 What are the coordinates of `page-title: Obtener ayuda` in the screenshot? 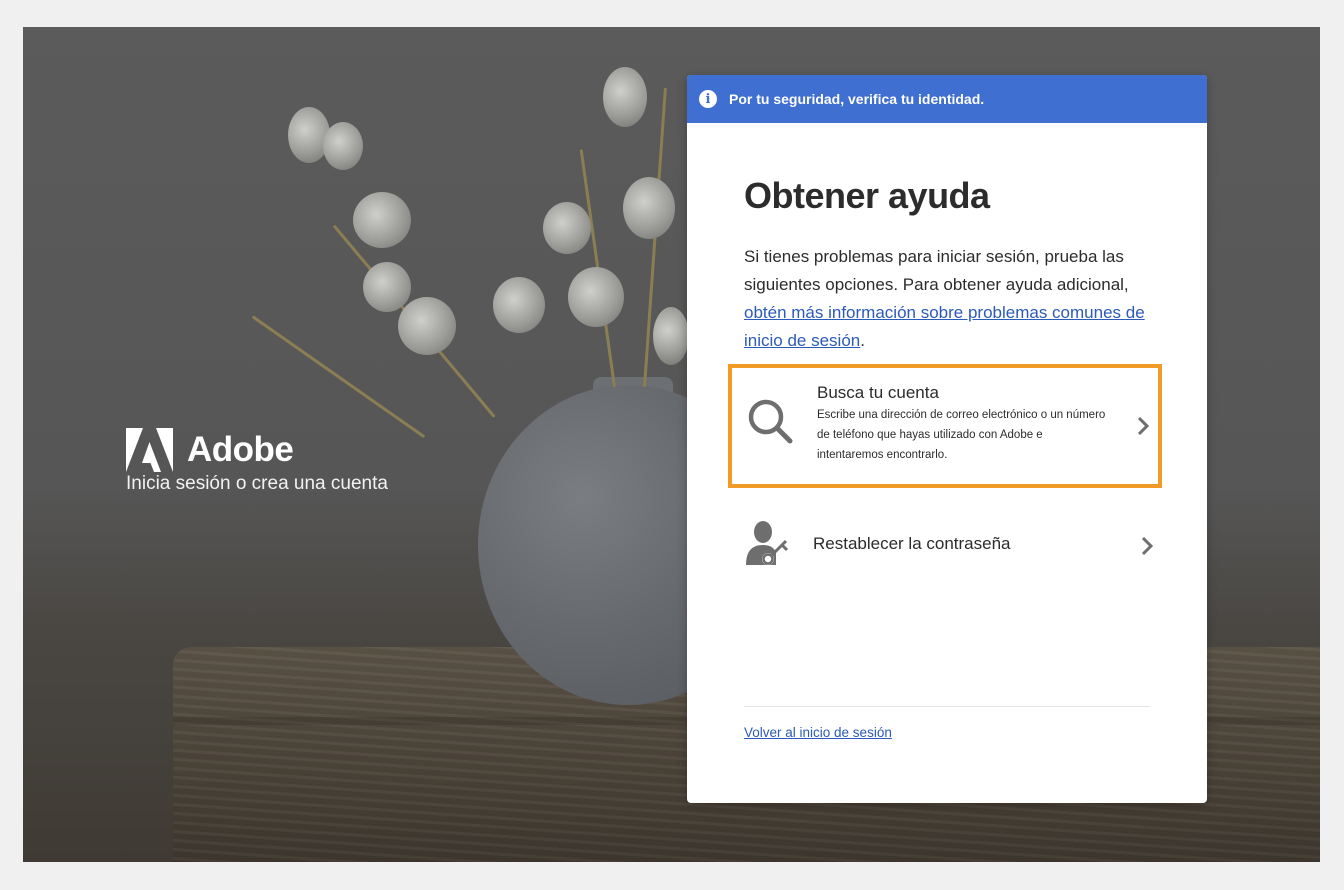 It's located at (867, 195).